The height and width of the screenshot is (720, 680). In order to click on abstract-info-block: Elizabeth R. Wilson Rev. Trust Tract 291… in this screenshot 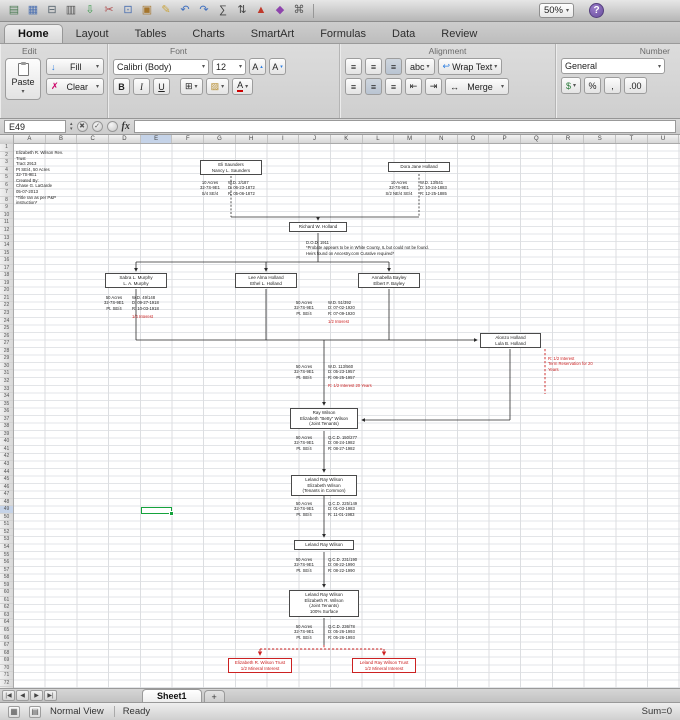, I will do `click(57, 178)`.